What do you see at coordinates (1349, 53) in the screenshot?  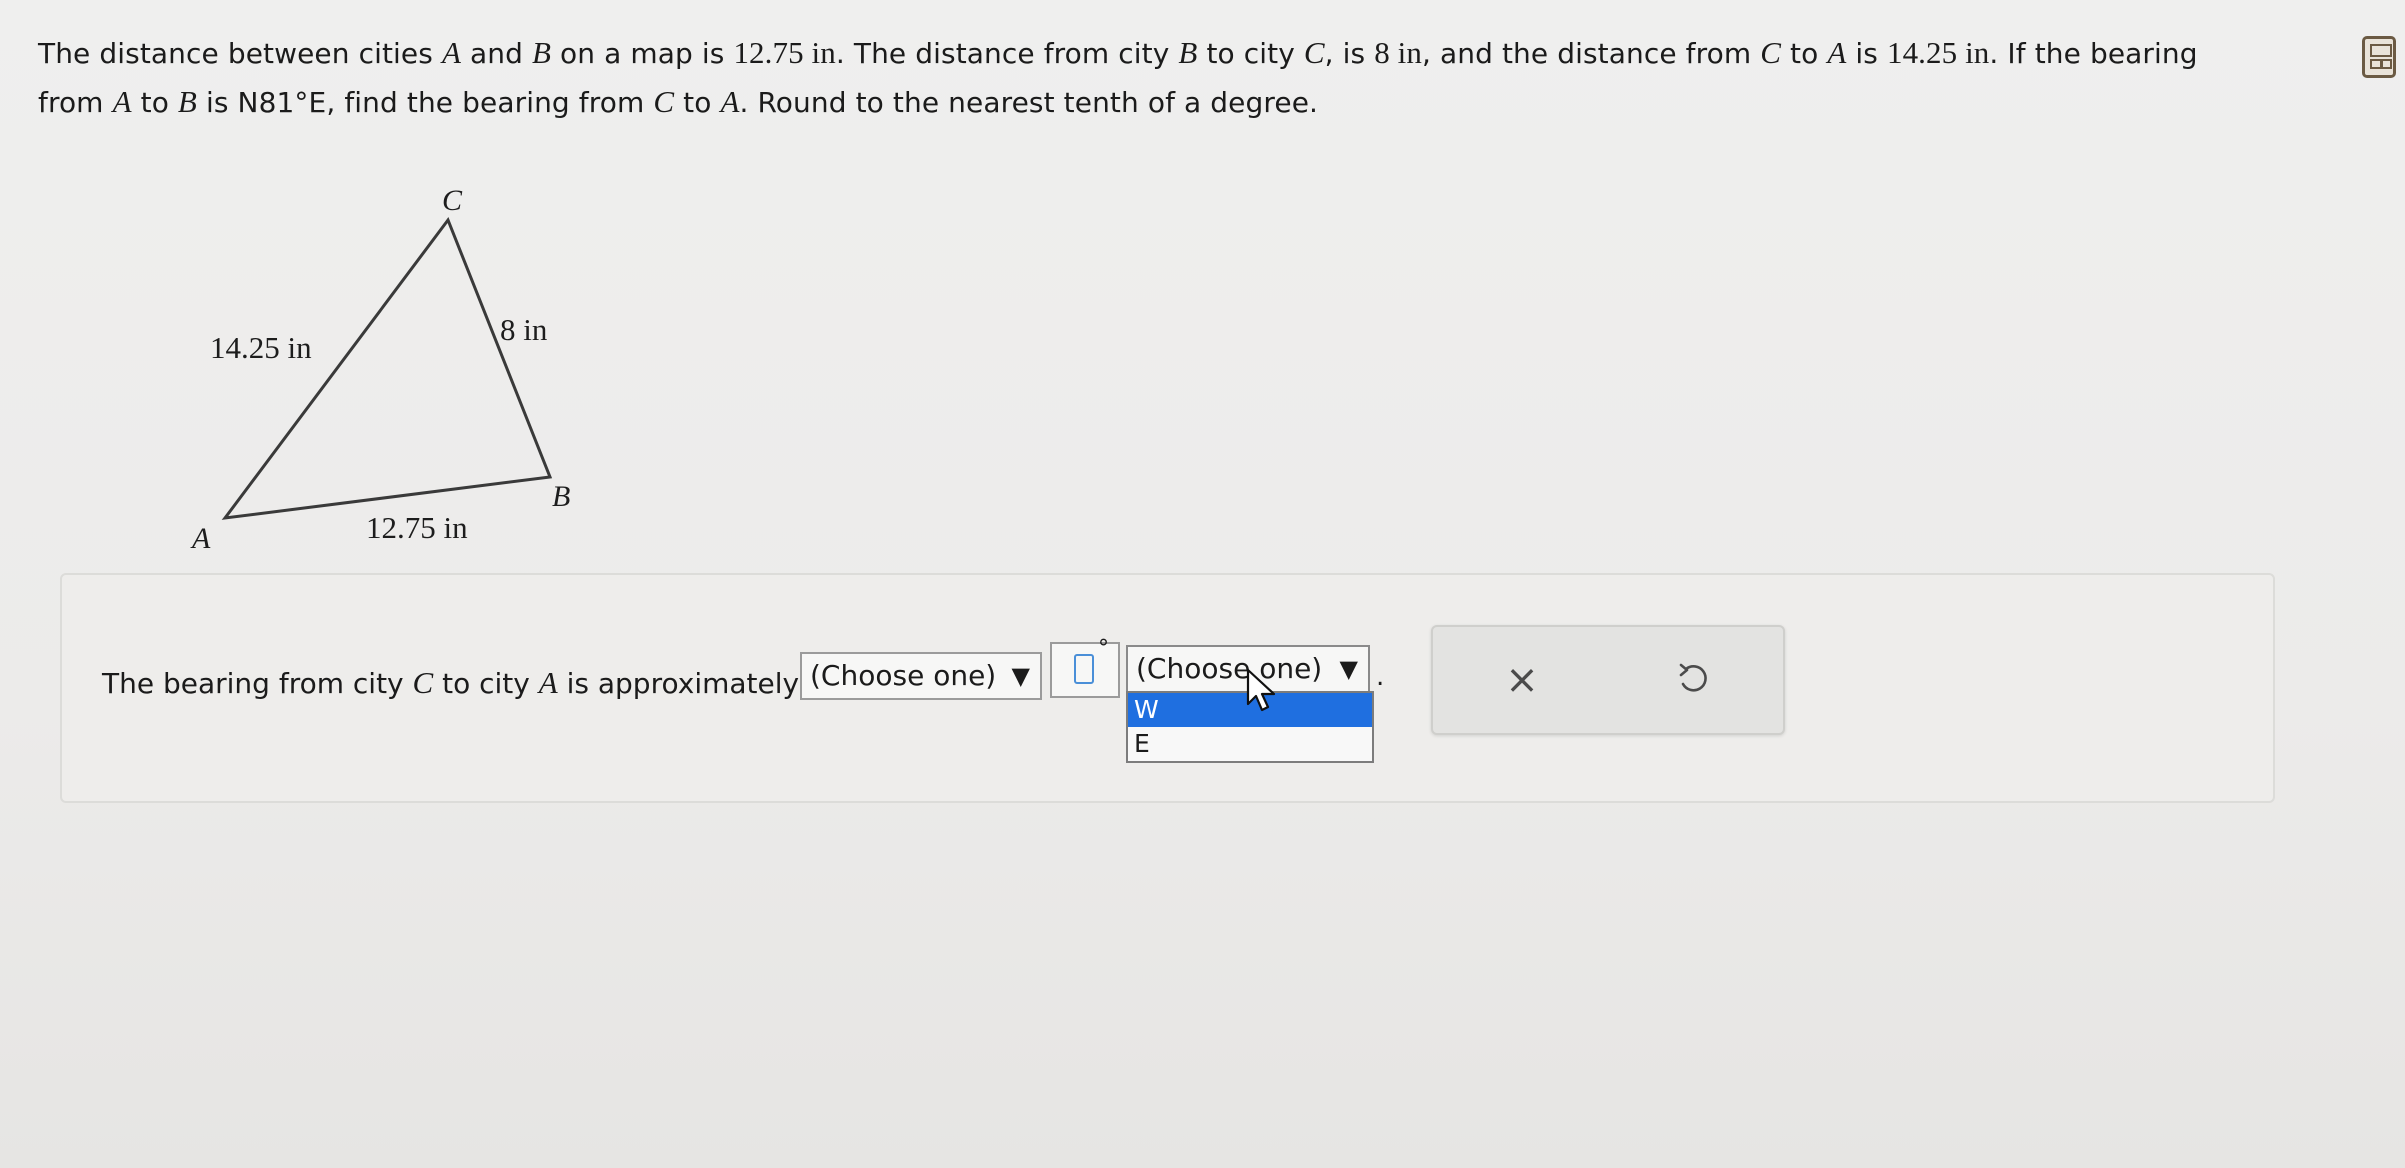 I see `problem-text: , is` at bounding box center [1349, 53].